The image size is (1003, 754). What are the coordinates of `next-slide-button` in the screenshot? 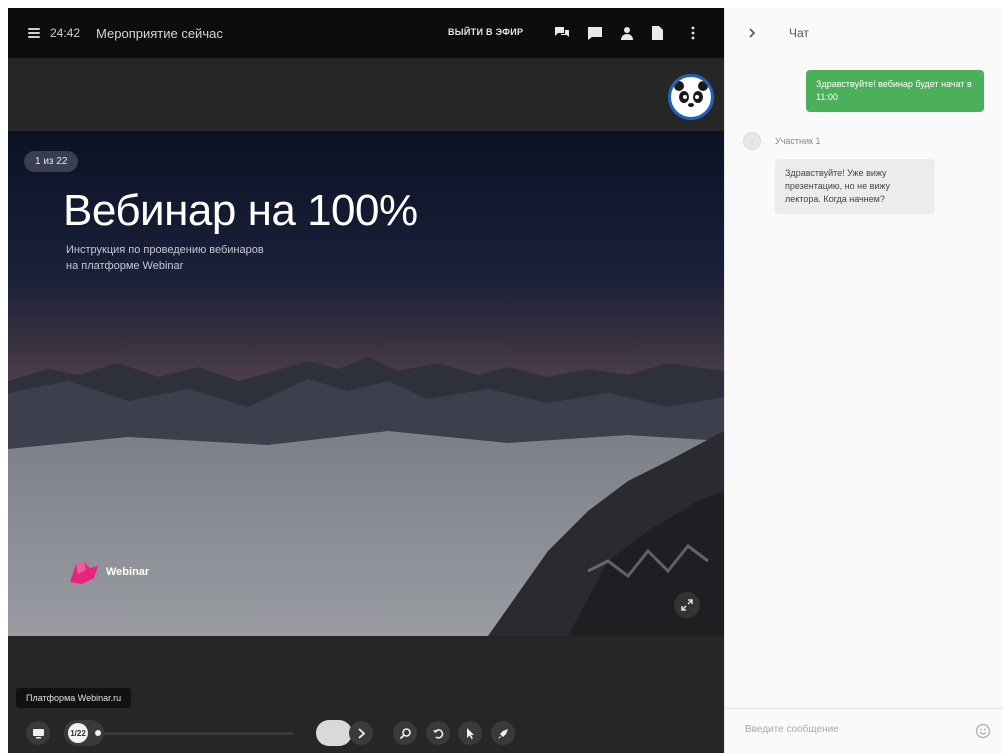 It's located at (361, 733).